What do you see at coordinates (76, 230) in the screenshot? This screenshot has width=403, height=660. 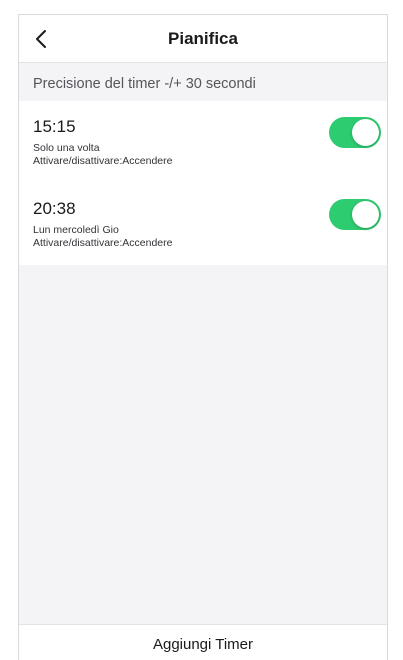 I see `timer-repeat: Lun mercoledì Gio` at bounding box center [76, 230].